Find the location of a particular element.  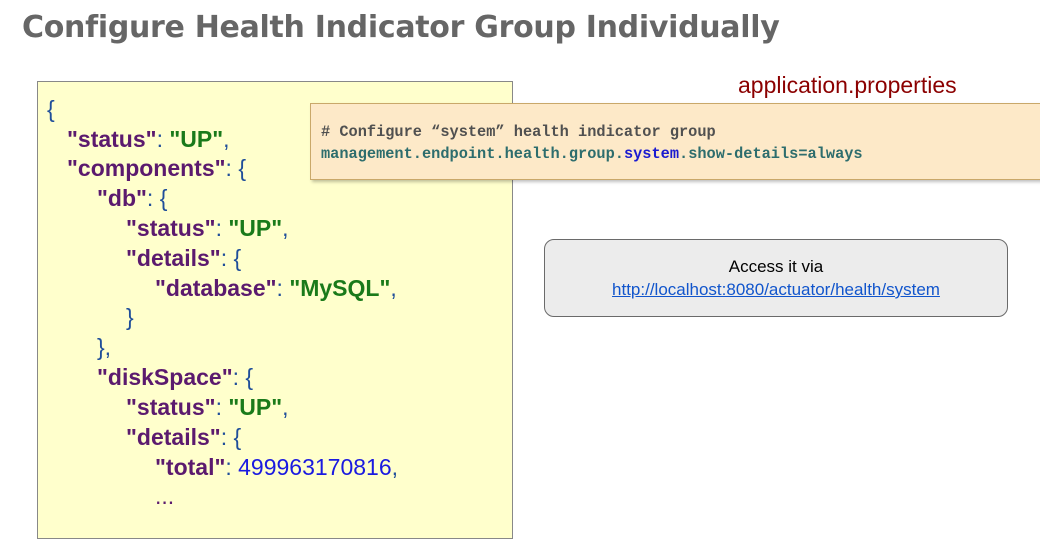

json-line: "diskSpace": { is located at coordinates (175, 377).